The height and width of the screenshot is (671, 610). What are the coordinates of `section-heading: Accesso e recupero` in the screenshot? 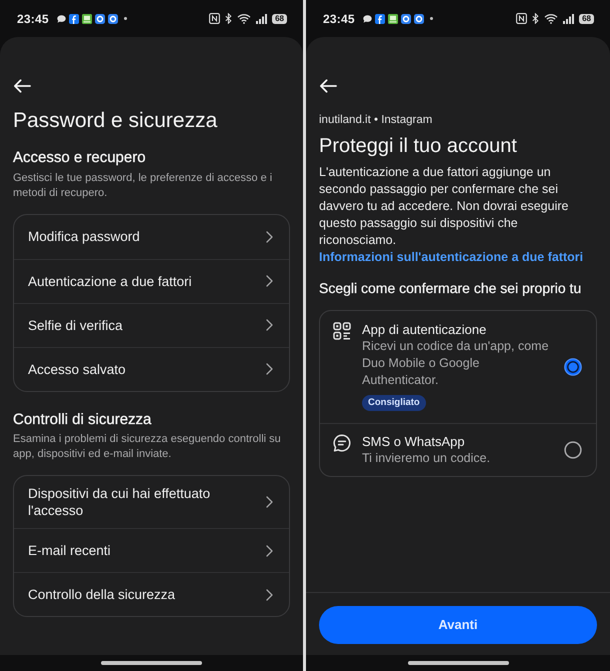 It's located at (80, 158).